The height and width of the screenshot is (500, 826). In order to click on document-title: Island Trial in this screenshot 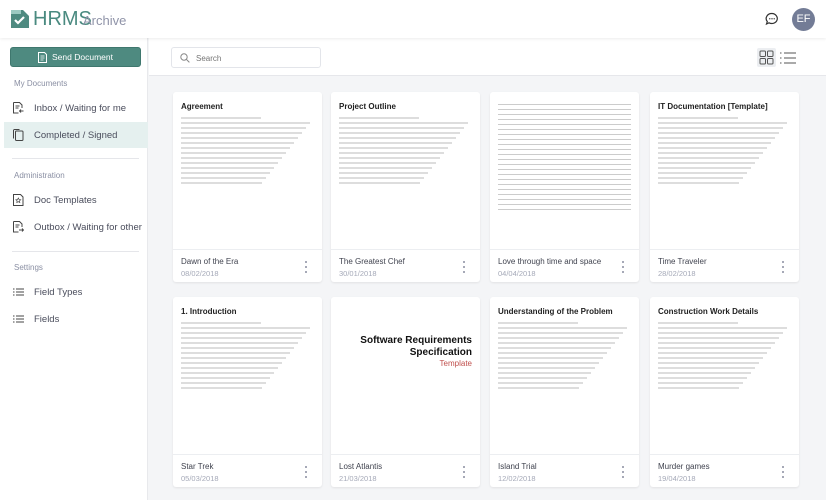, I will do `click(517, 466)`.